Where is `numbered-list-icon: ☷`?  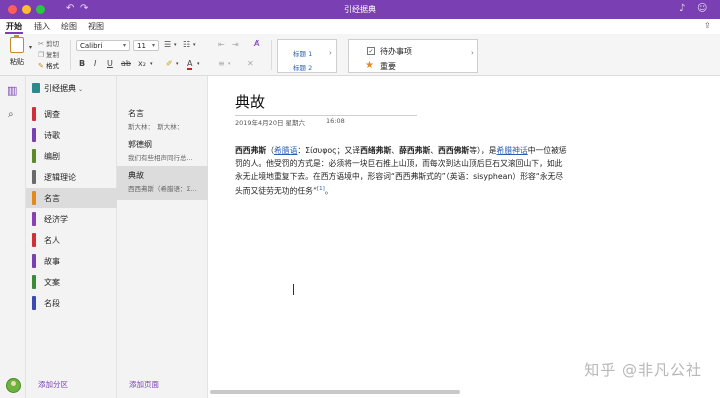
numbered-list-icon: ☷ is located at coordinates (186, 45).